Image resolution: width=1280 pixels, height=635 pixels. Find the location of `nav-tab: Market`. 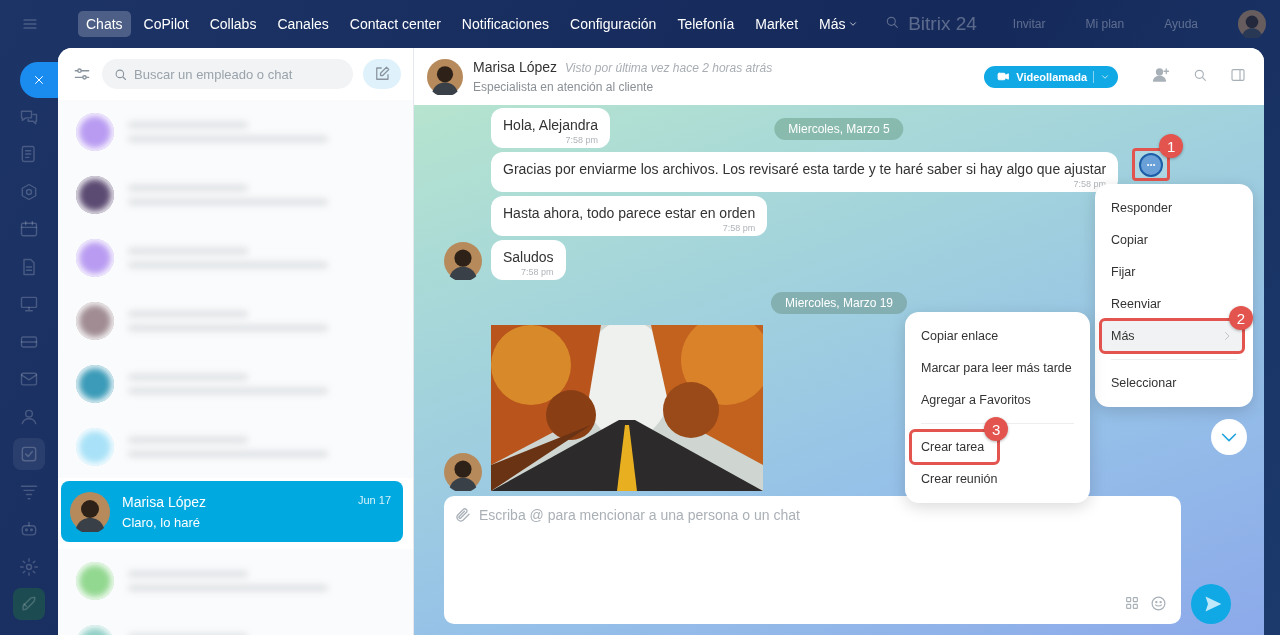

nav-tab: Market is located at coordinates (777, 24).